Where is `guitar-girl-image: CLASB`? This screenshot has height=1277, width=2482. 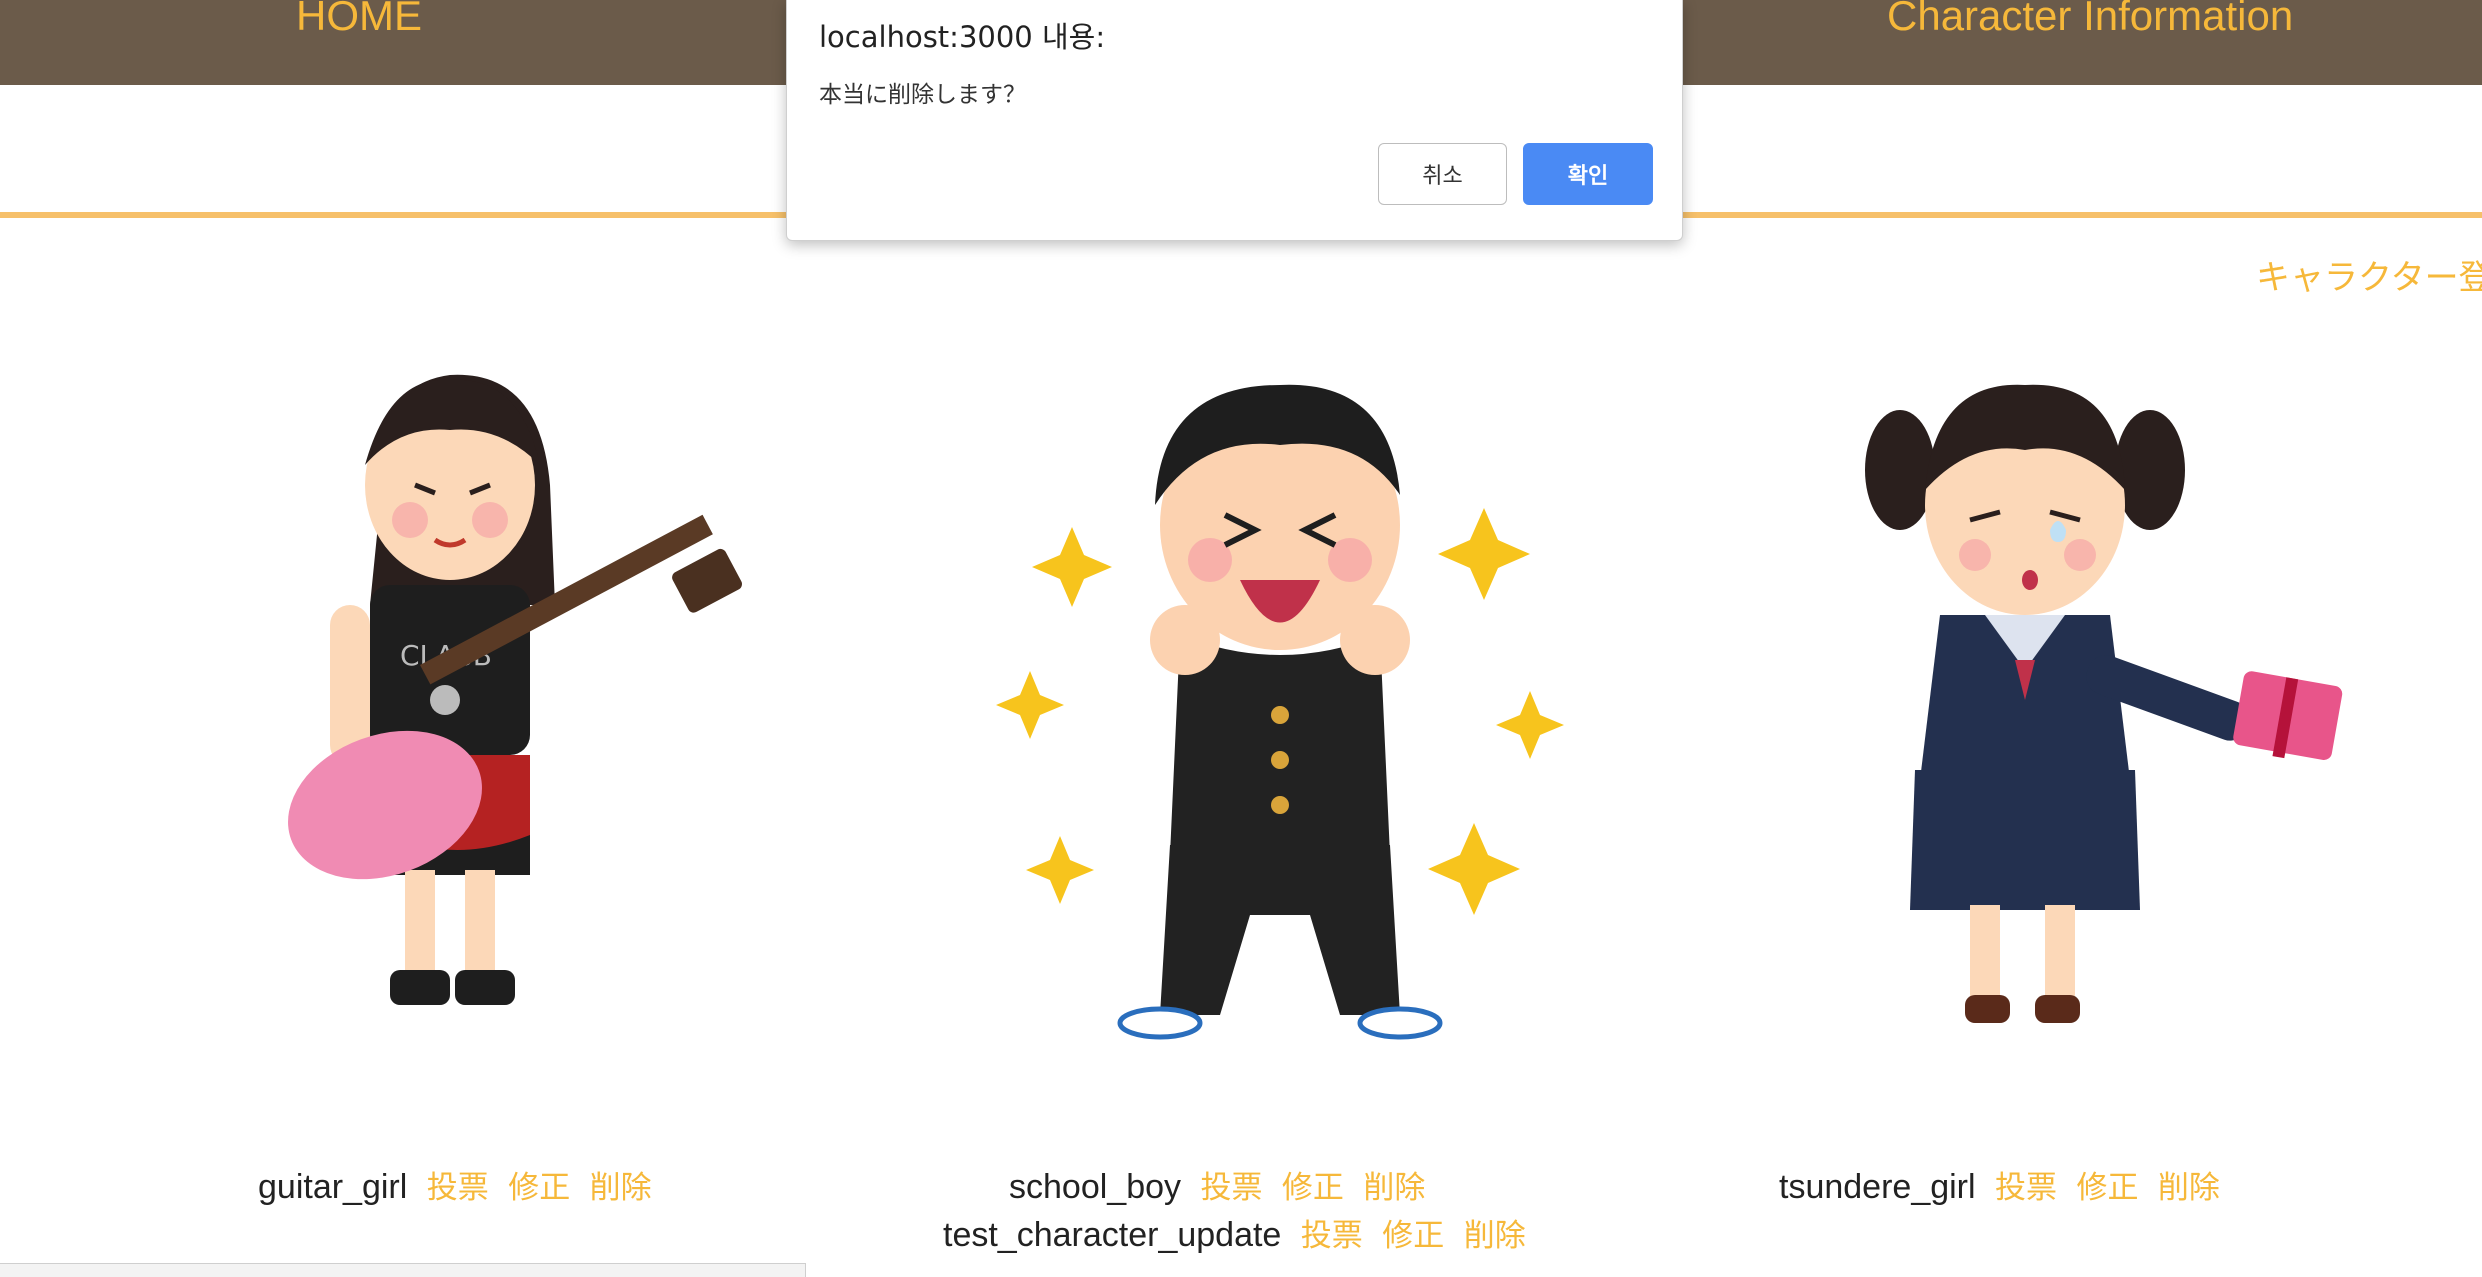 guitar-girl-image: CLASB is located at coordinates (515, 689).